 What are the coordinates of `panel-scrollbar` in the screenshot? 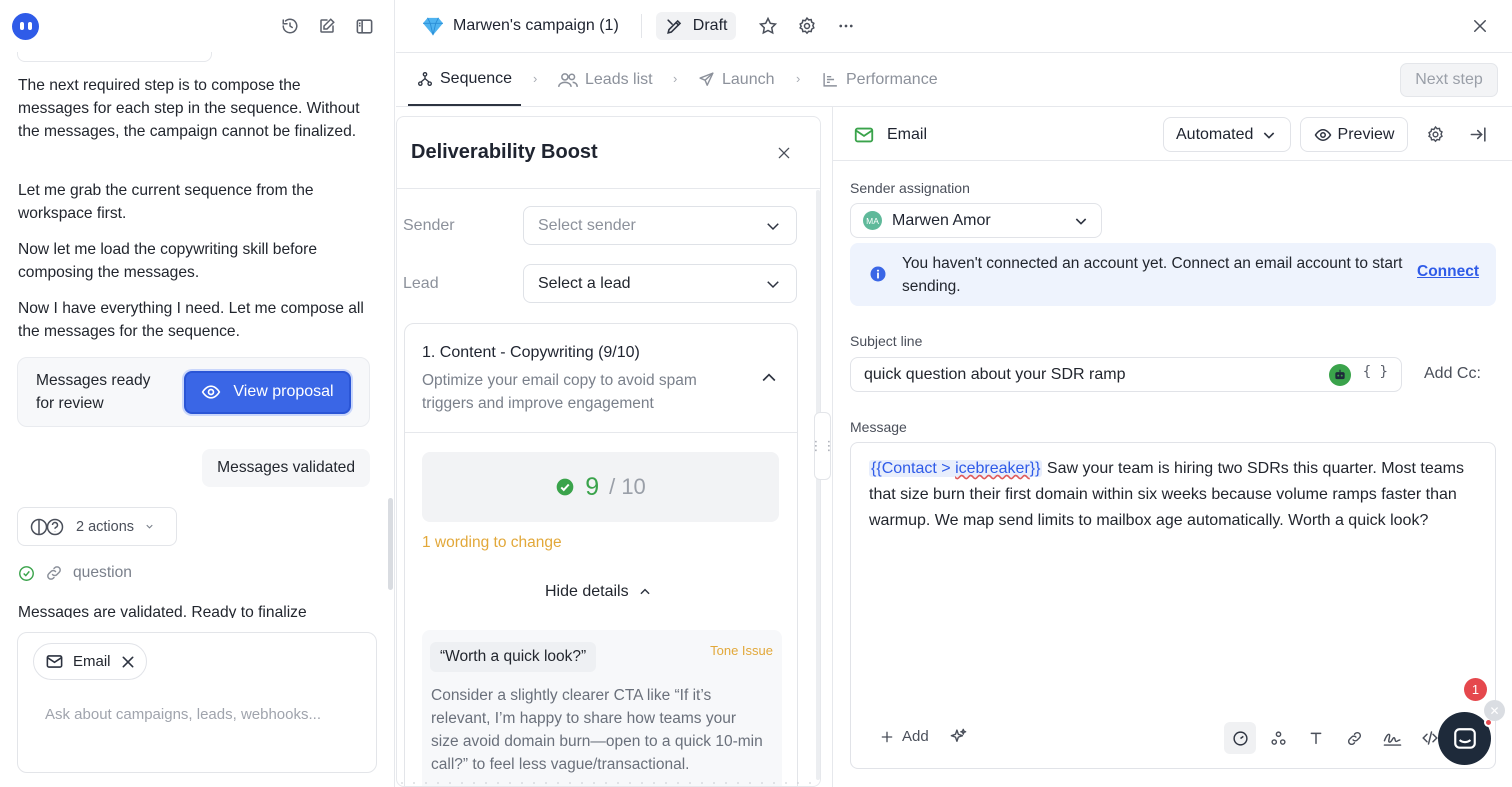 It's located at (818, 485).